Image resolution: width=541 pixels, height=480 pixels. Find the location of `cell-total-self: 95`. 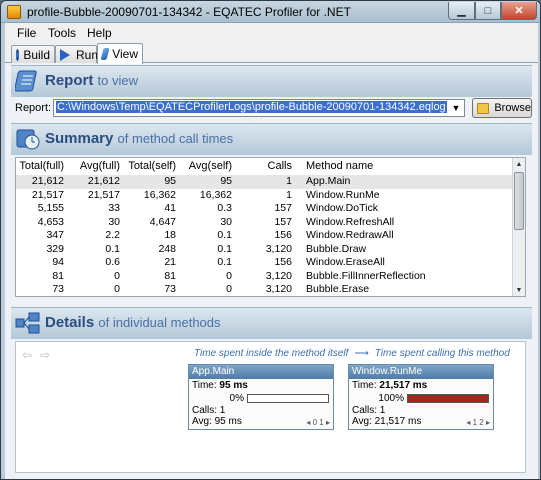

cell-total-self: 95 is located at coordinates (170, 181).